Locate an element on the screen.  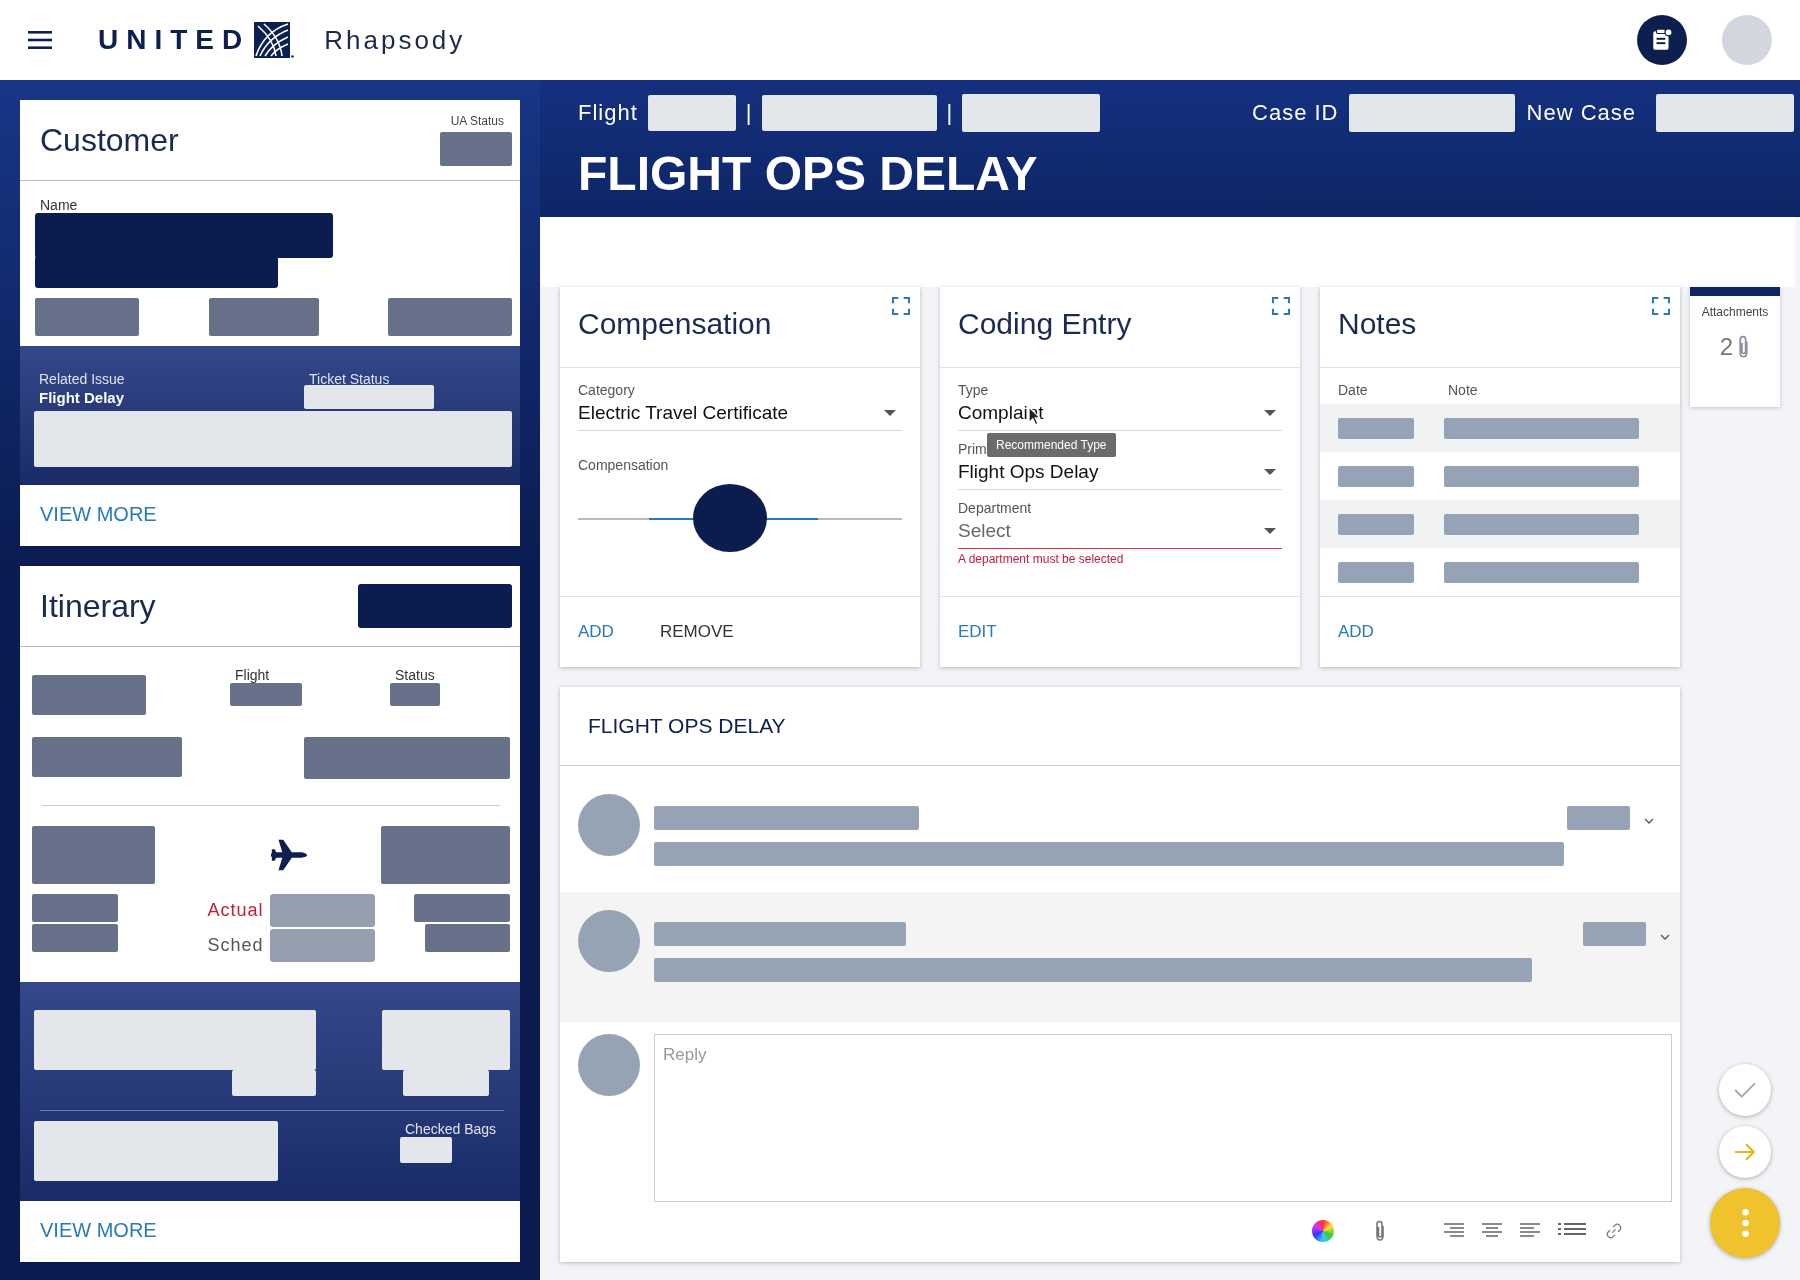
card-title: Notes is located at coordinates (1377, 324).